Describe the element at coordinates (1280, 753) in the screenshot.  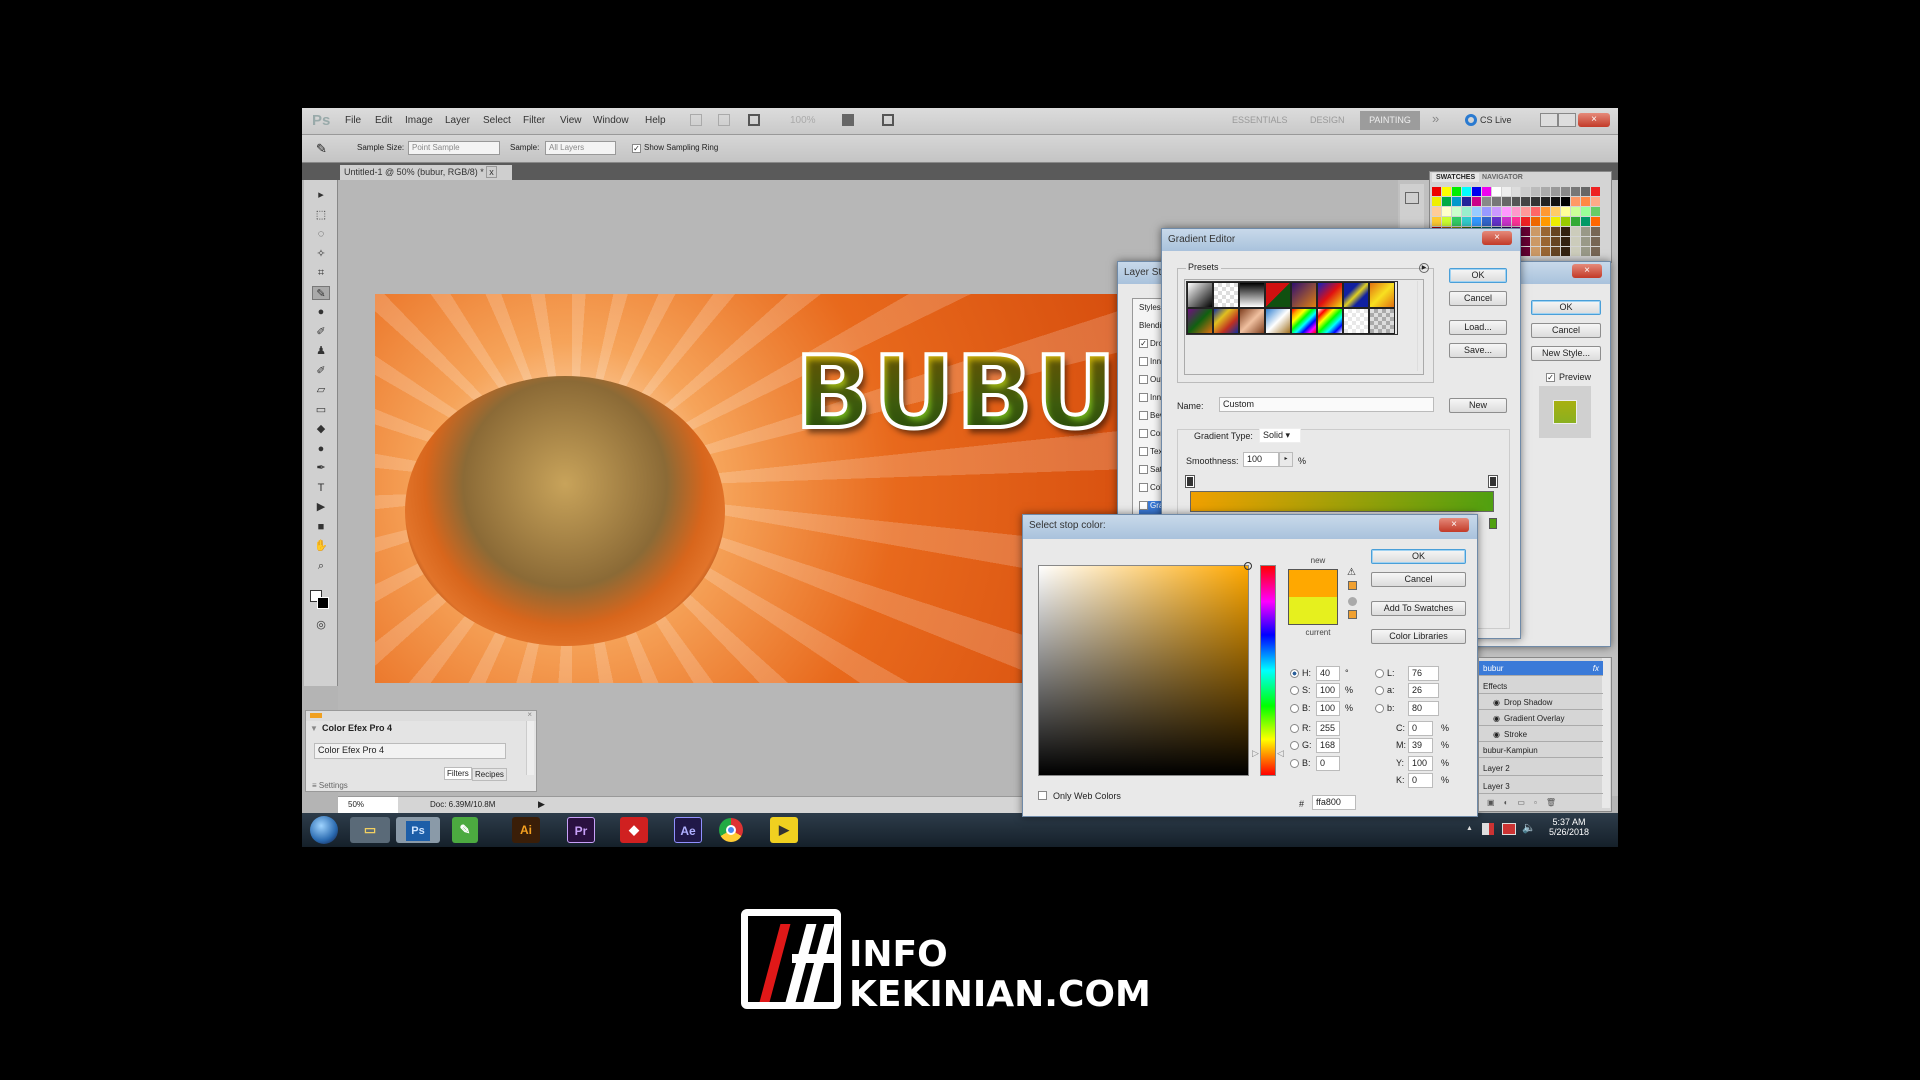
I see `hue-slider-right-arrow: ◁` at that location.